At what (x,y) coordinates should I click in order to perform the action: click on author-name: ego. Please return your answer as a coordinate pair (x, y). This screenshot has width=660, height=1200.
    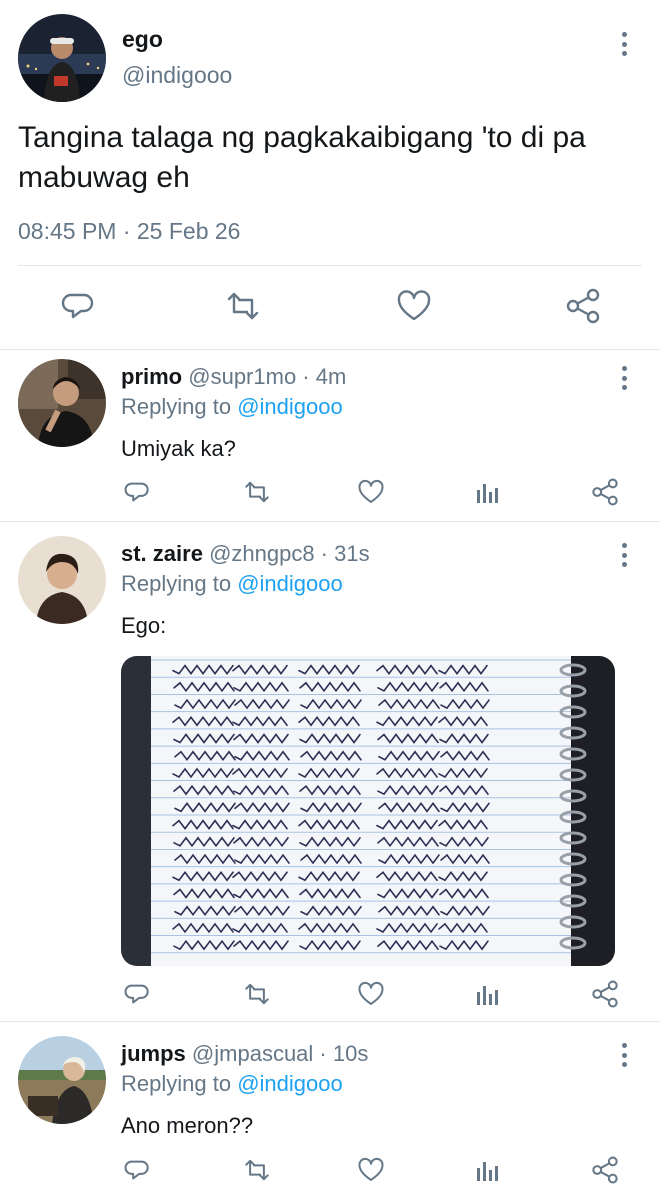
    Looking at the image, I should click on (142, 39).